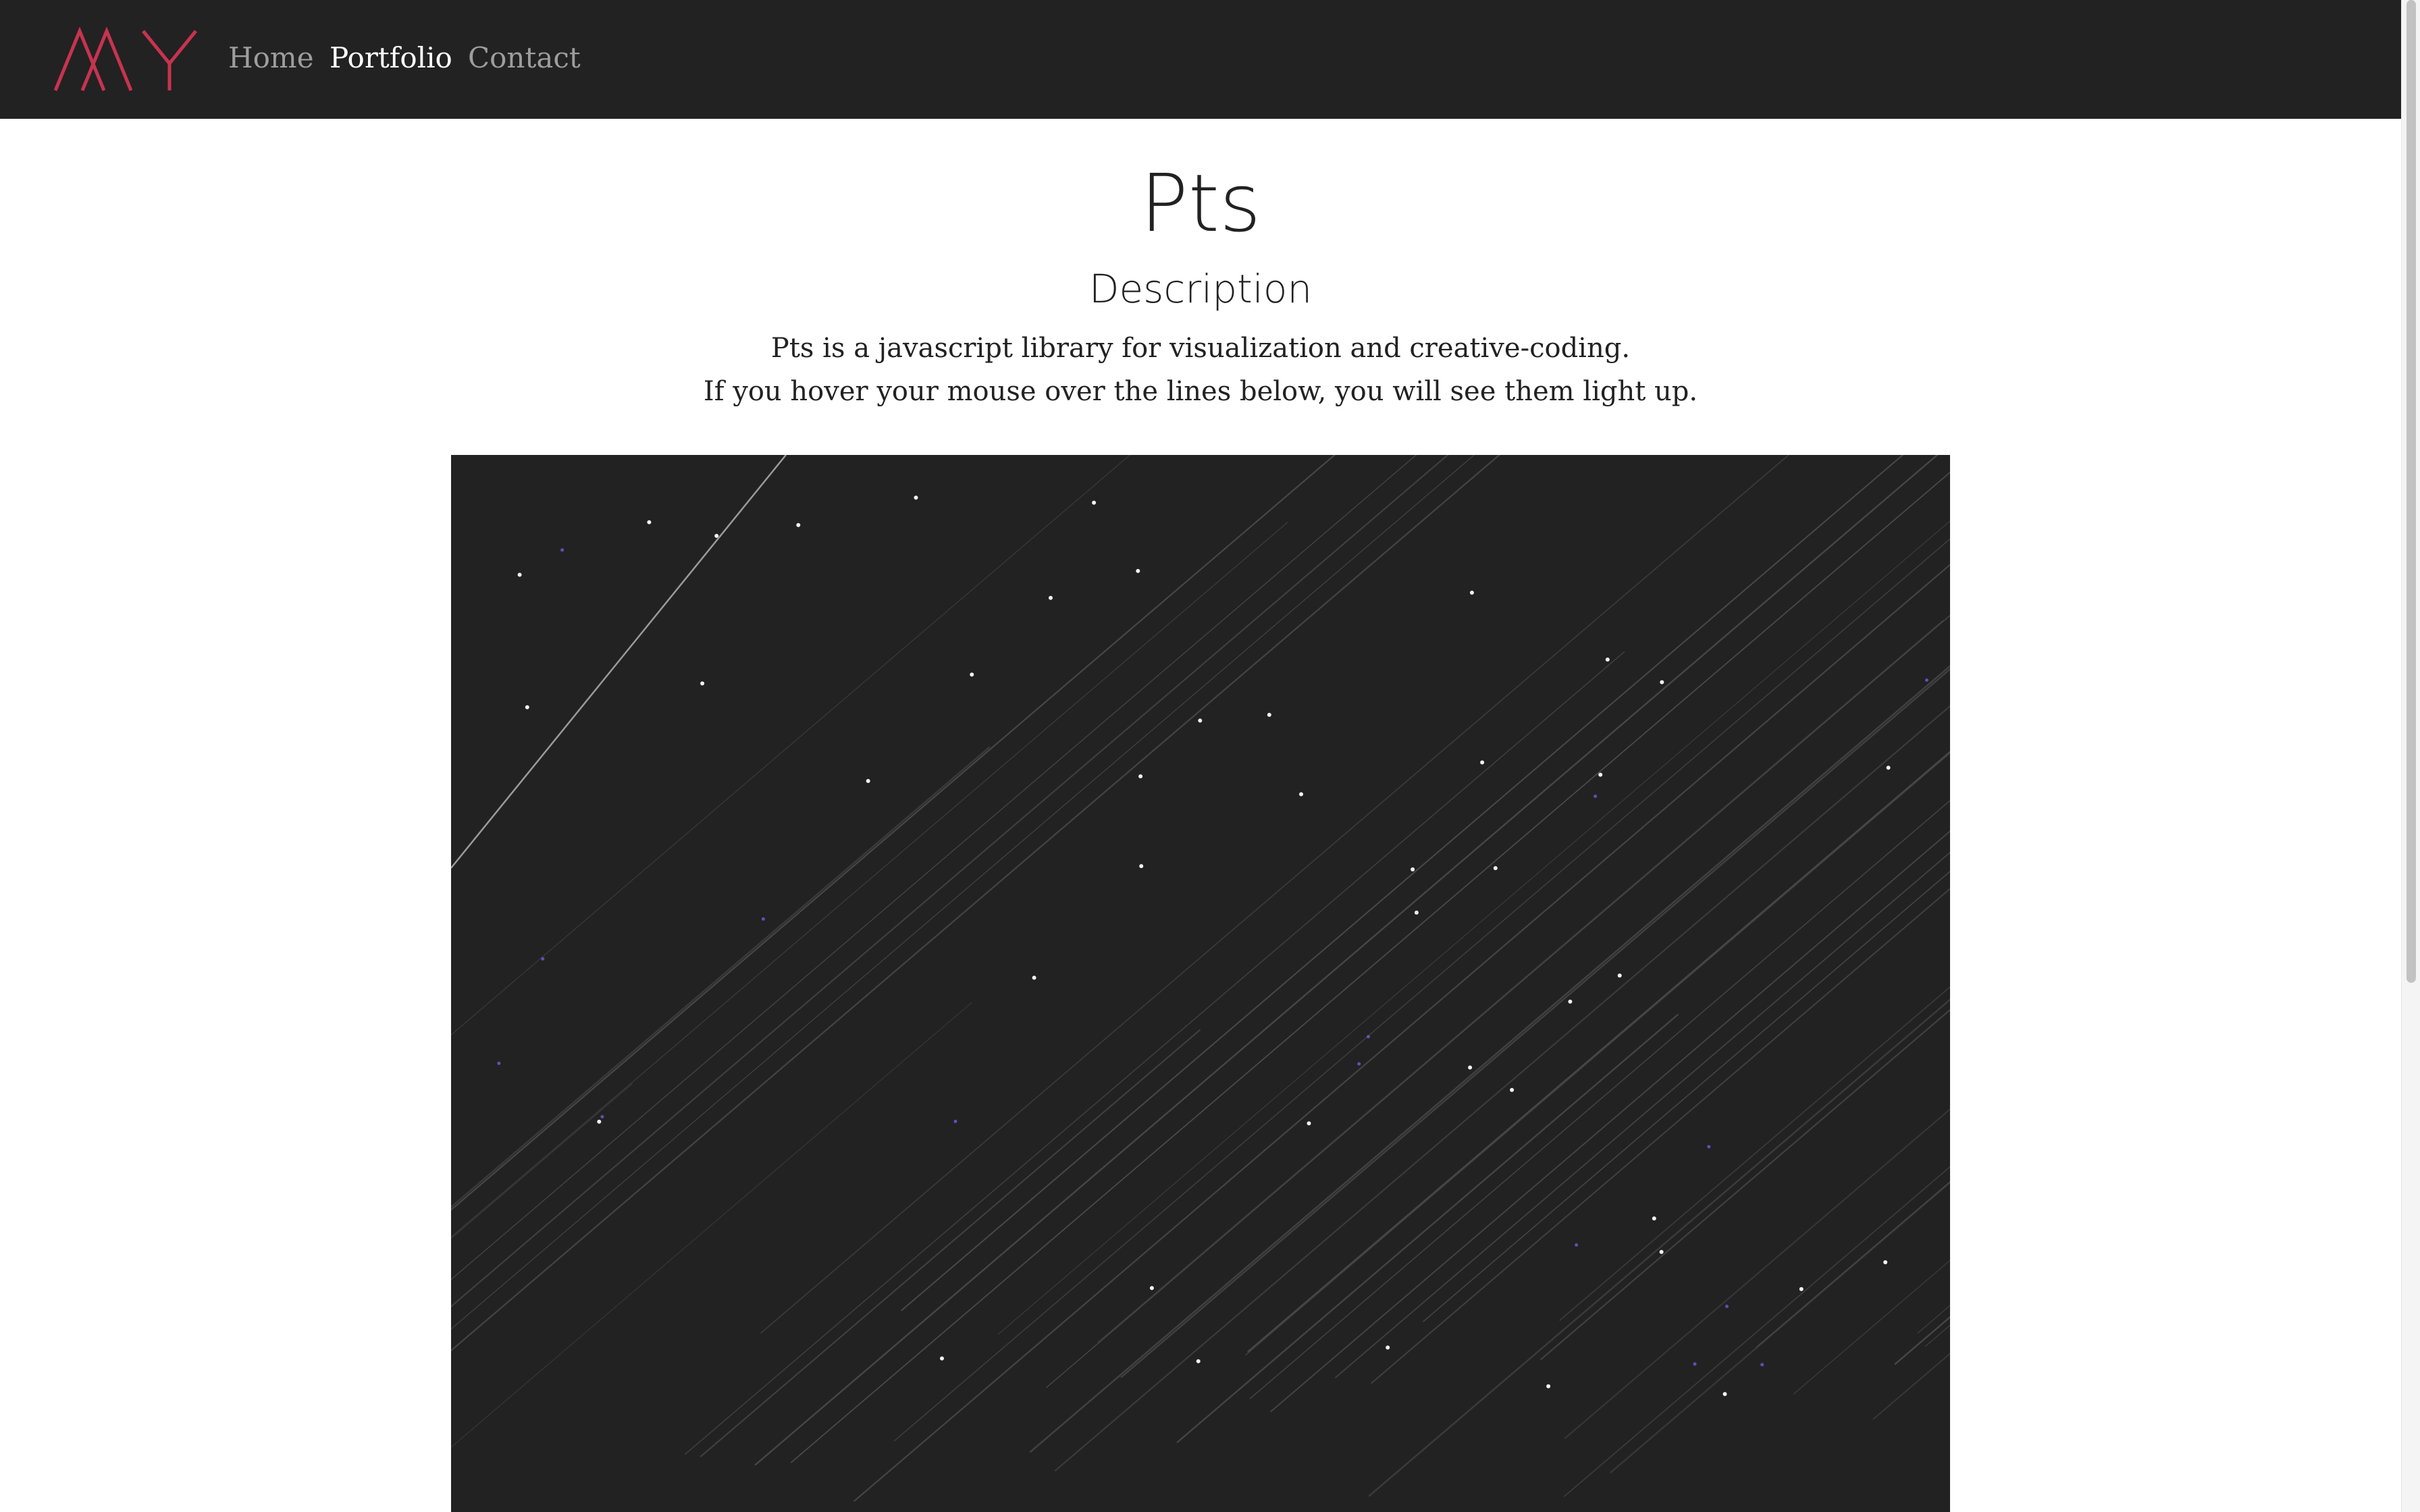 Image resolution: width=2420 pixels, height=1512 pixels. I want to click on pts-line-highlighted, so click(619, 662).